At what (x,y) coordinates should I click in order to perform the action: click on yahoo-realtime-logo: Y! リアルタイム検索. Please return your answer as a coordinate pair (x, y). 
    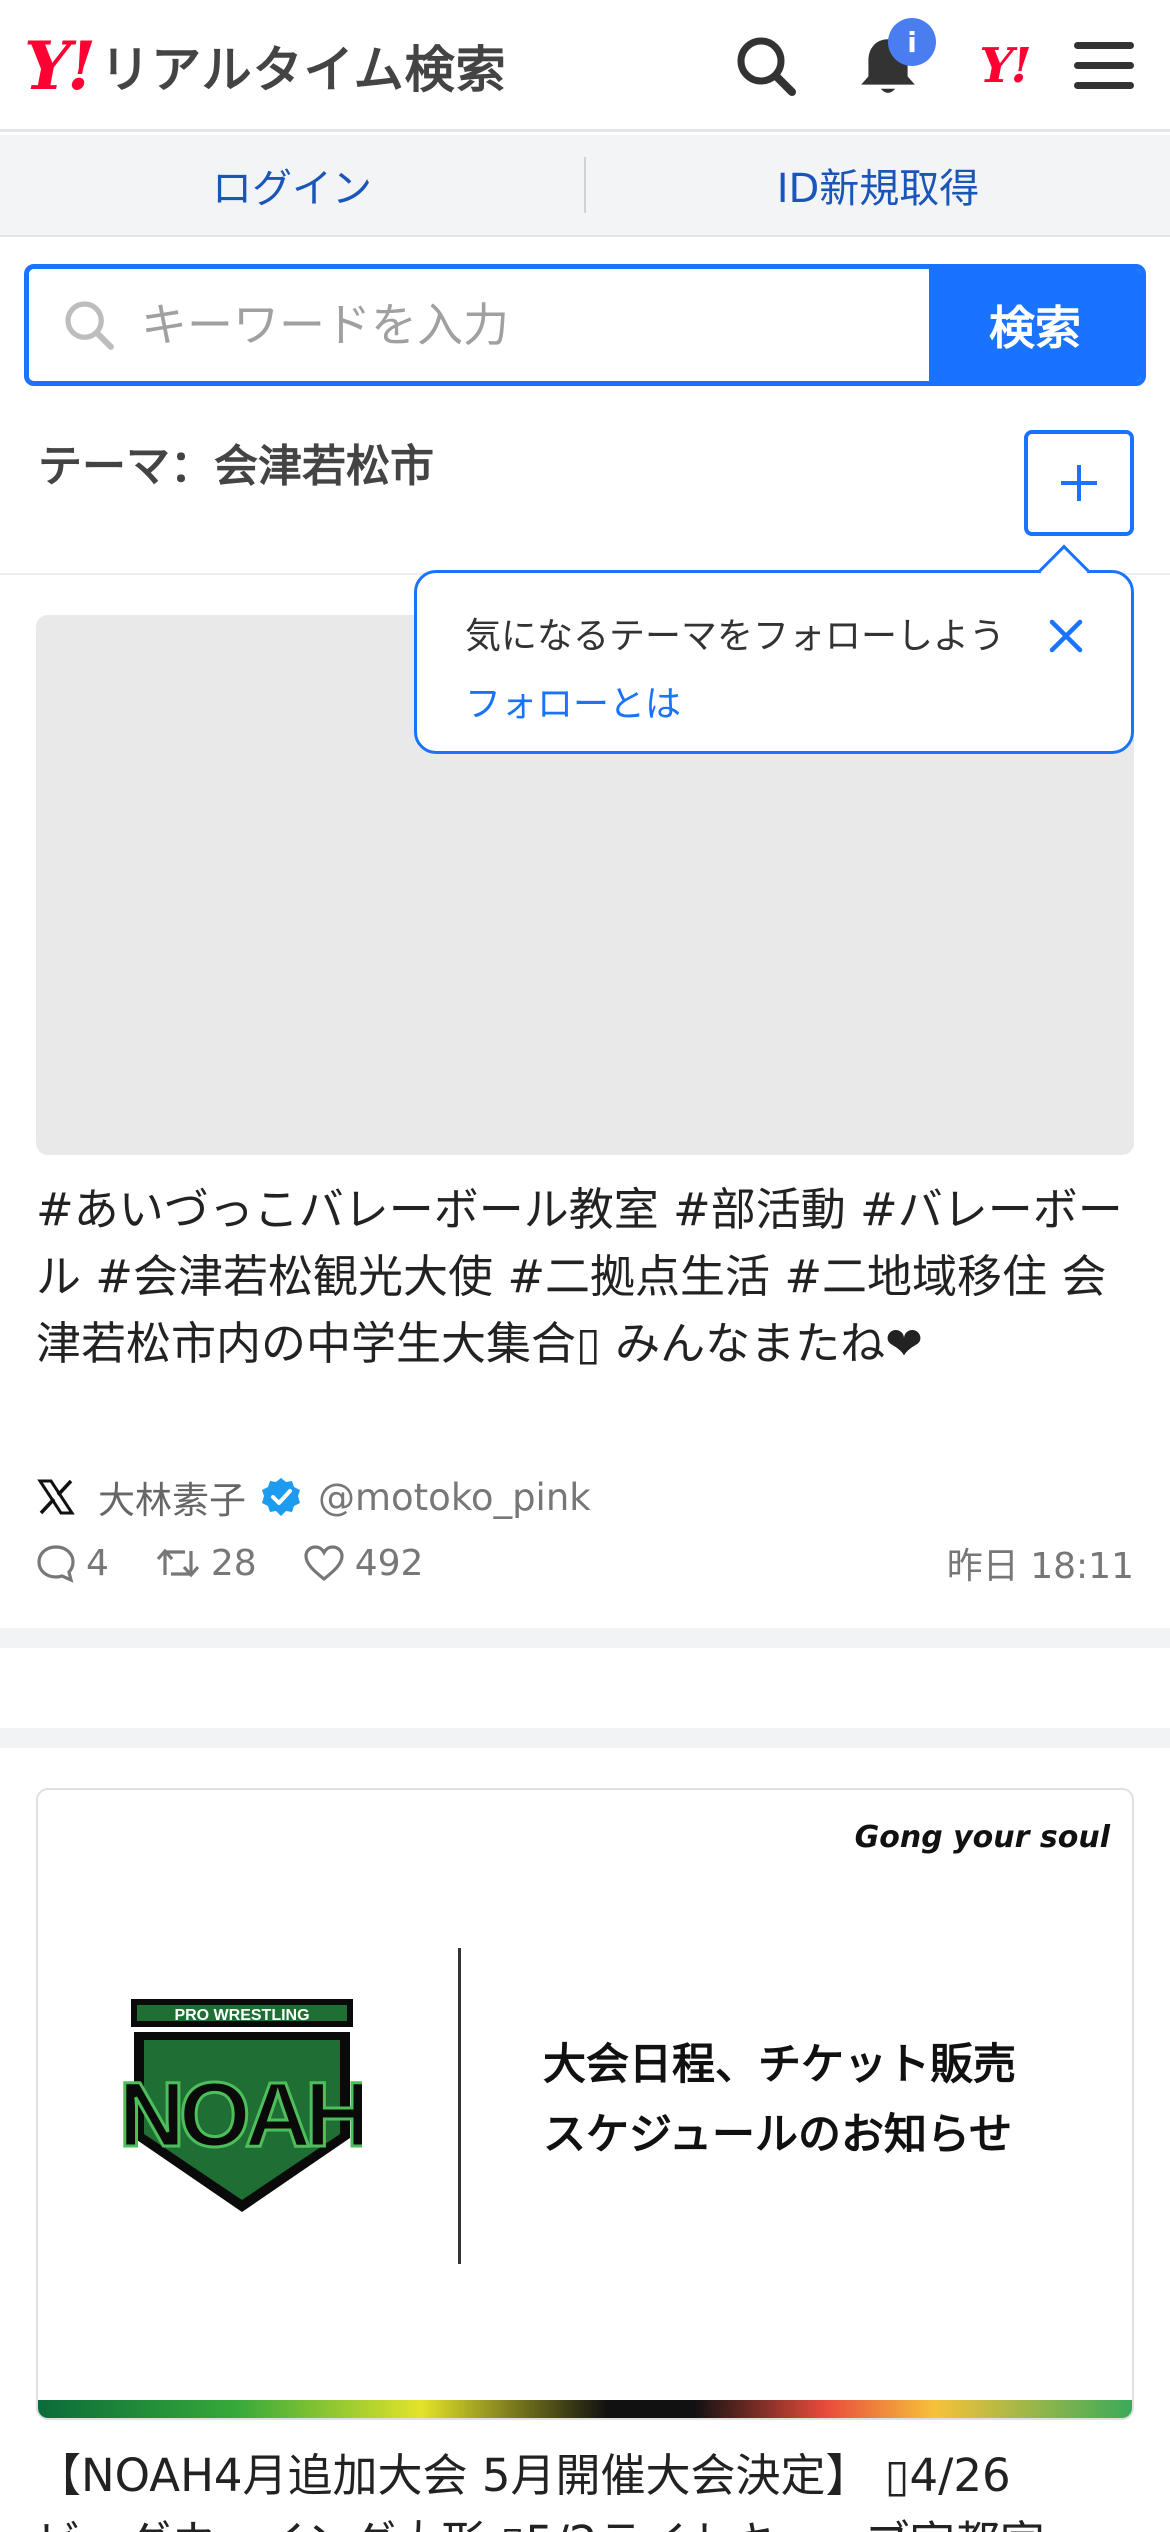
    Looking at the image, I should click on (265, 66).